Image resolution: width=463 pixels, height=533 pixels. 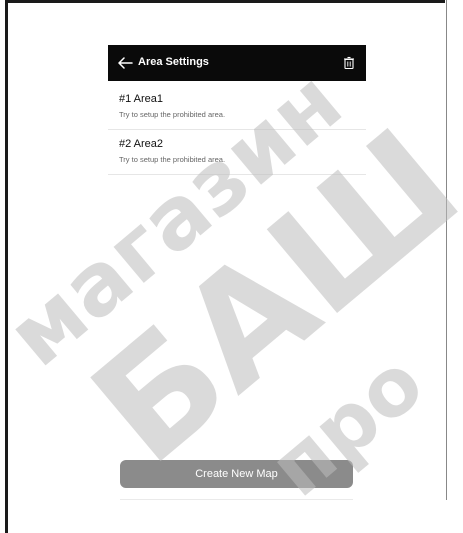 What do you see at coordinates (173, 62) in the screenshot?
I see `page-title: Area Settings` at bounding box center [173, 62].